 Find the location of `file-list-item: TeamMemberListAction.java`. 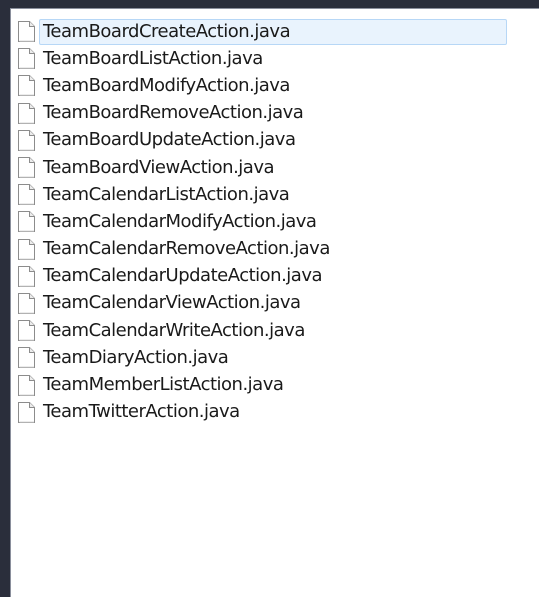

file-list-item: TeamMemberListAction.java is located at coordinates (278, 384).